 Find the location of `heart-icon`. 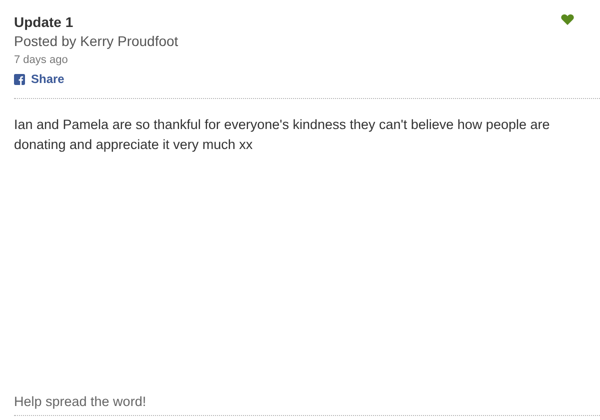

heart-icon is located at coordinates (567, 19).